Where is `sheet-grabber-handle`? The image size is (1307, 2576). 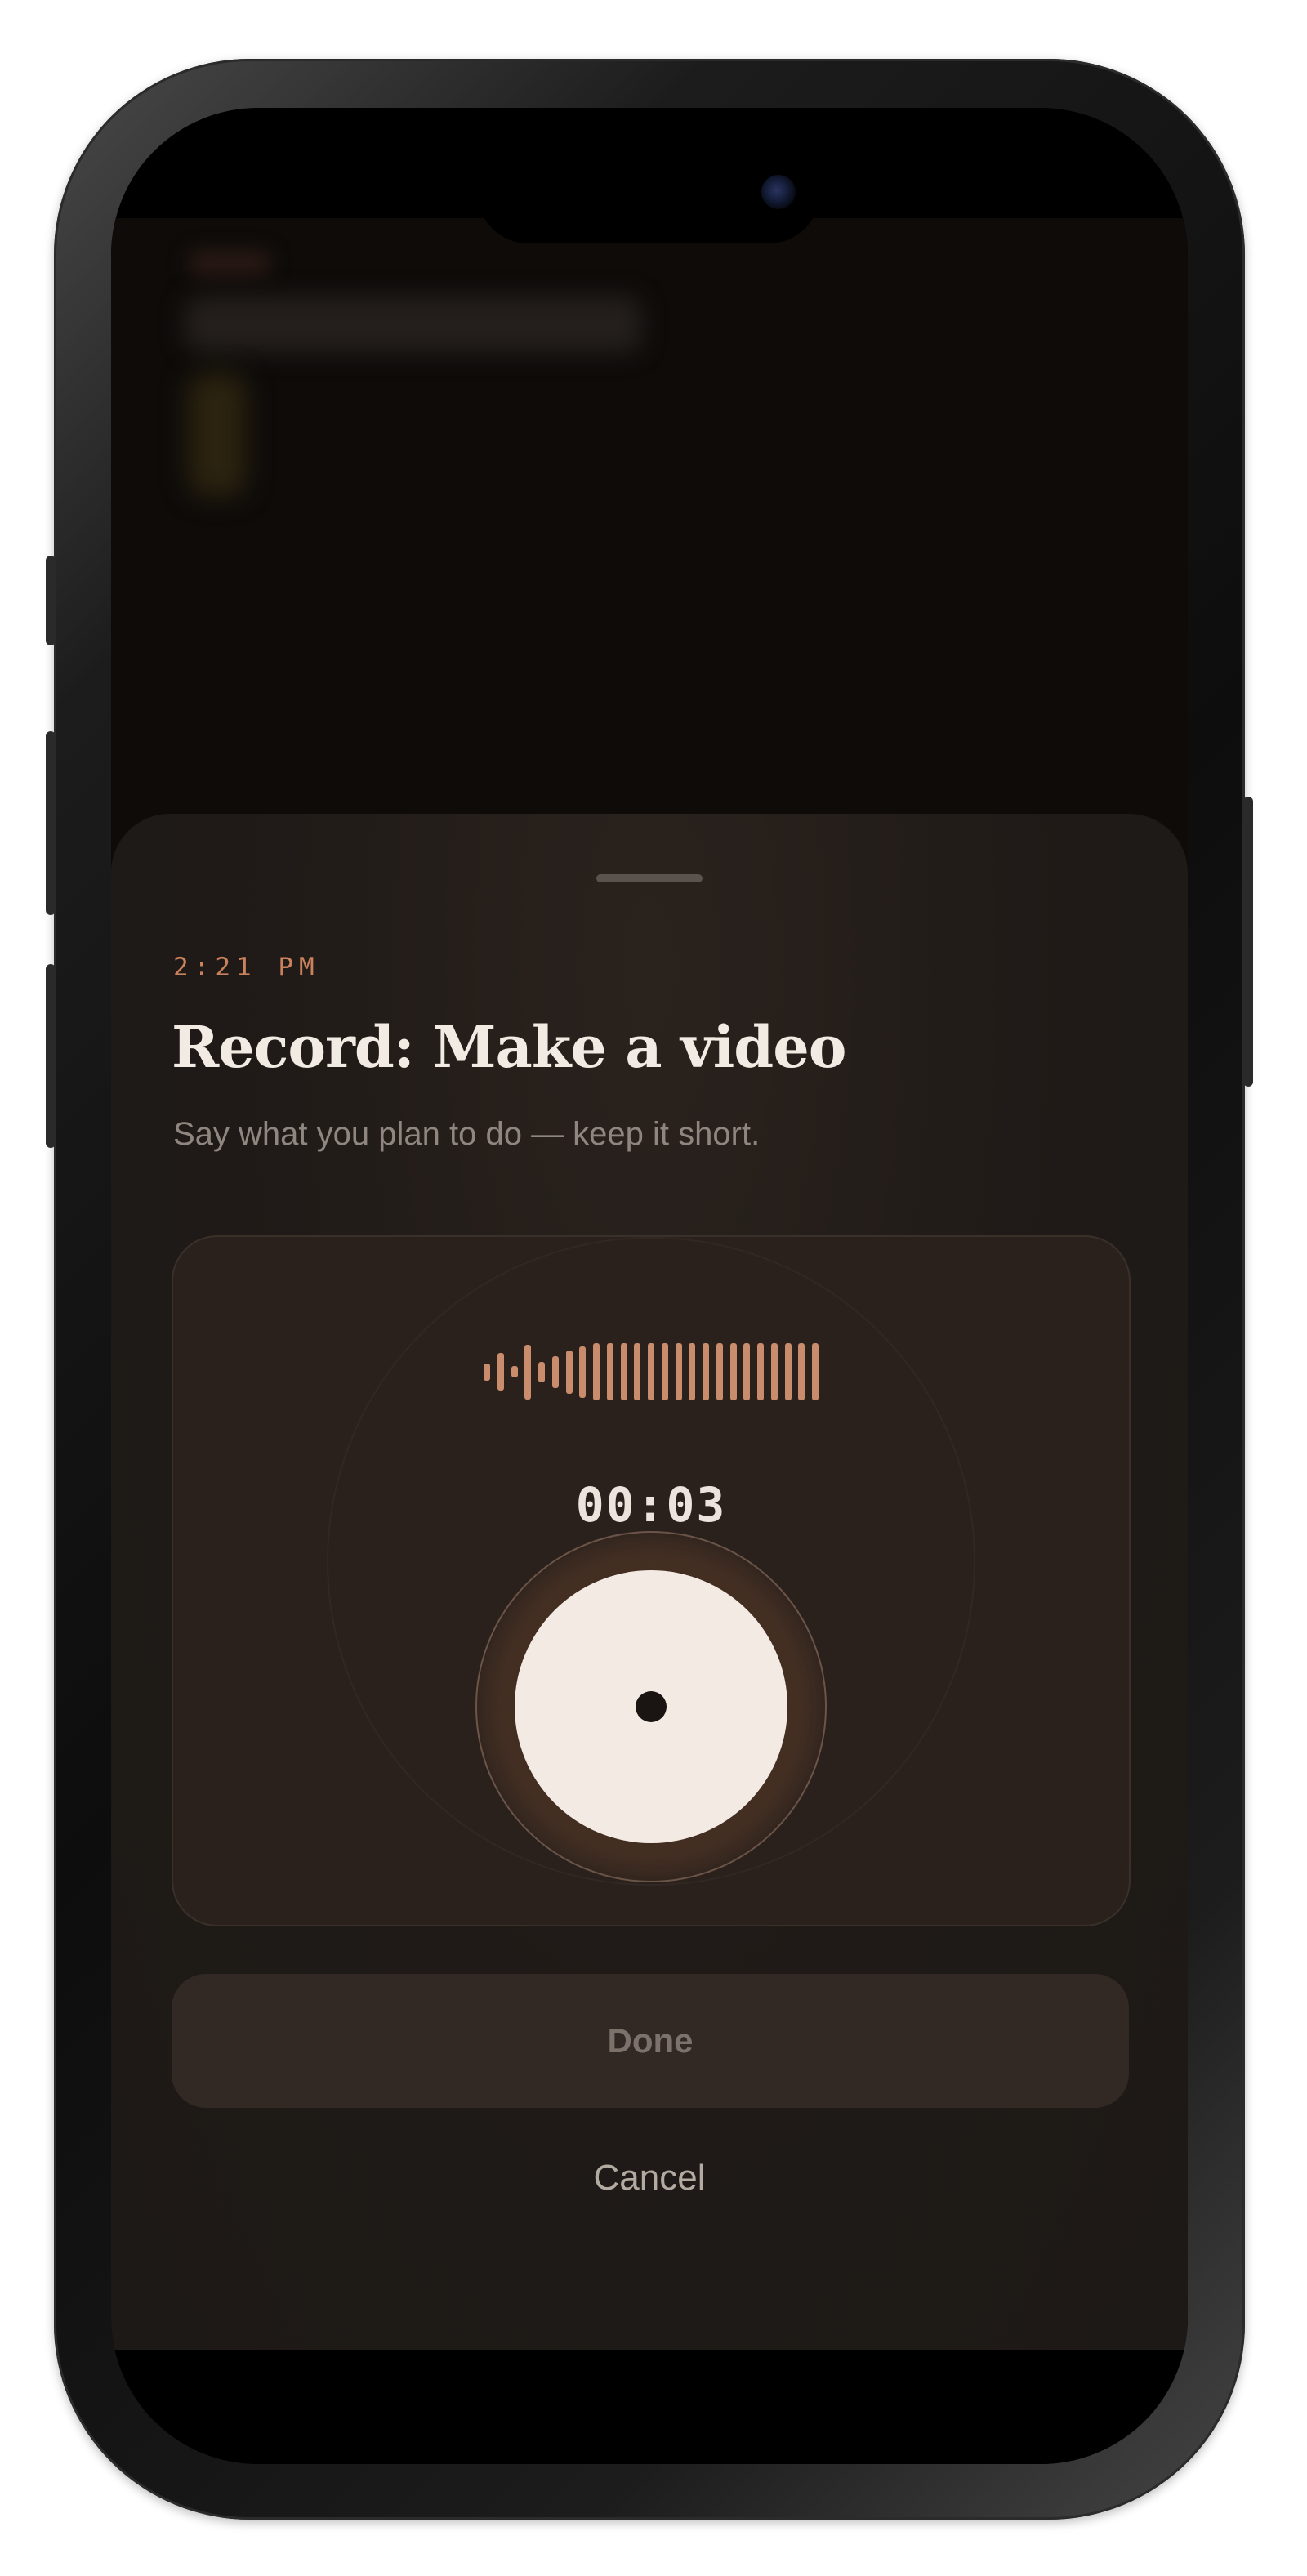
sheet-grabber-handle is located at coordinates (649, 878).